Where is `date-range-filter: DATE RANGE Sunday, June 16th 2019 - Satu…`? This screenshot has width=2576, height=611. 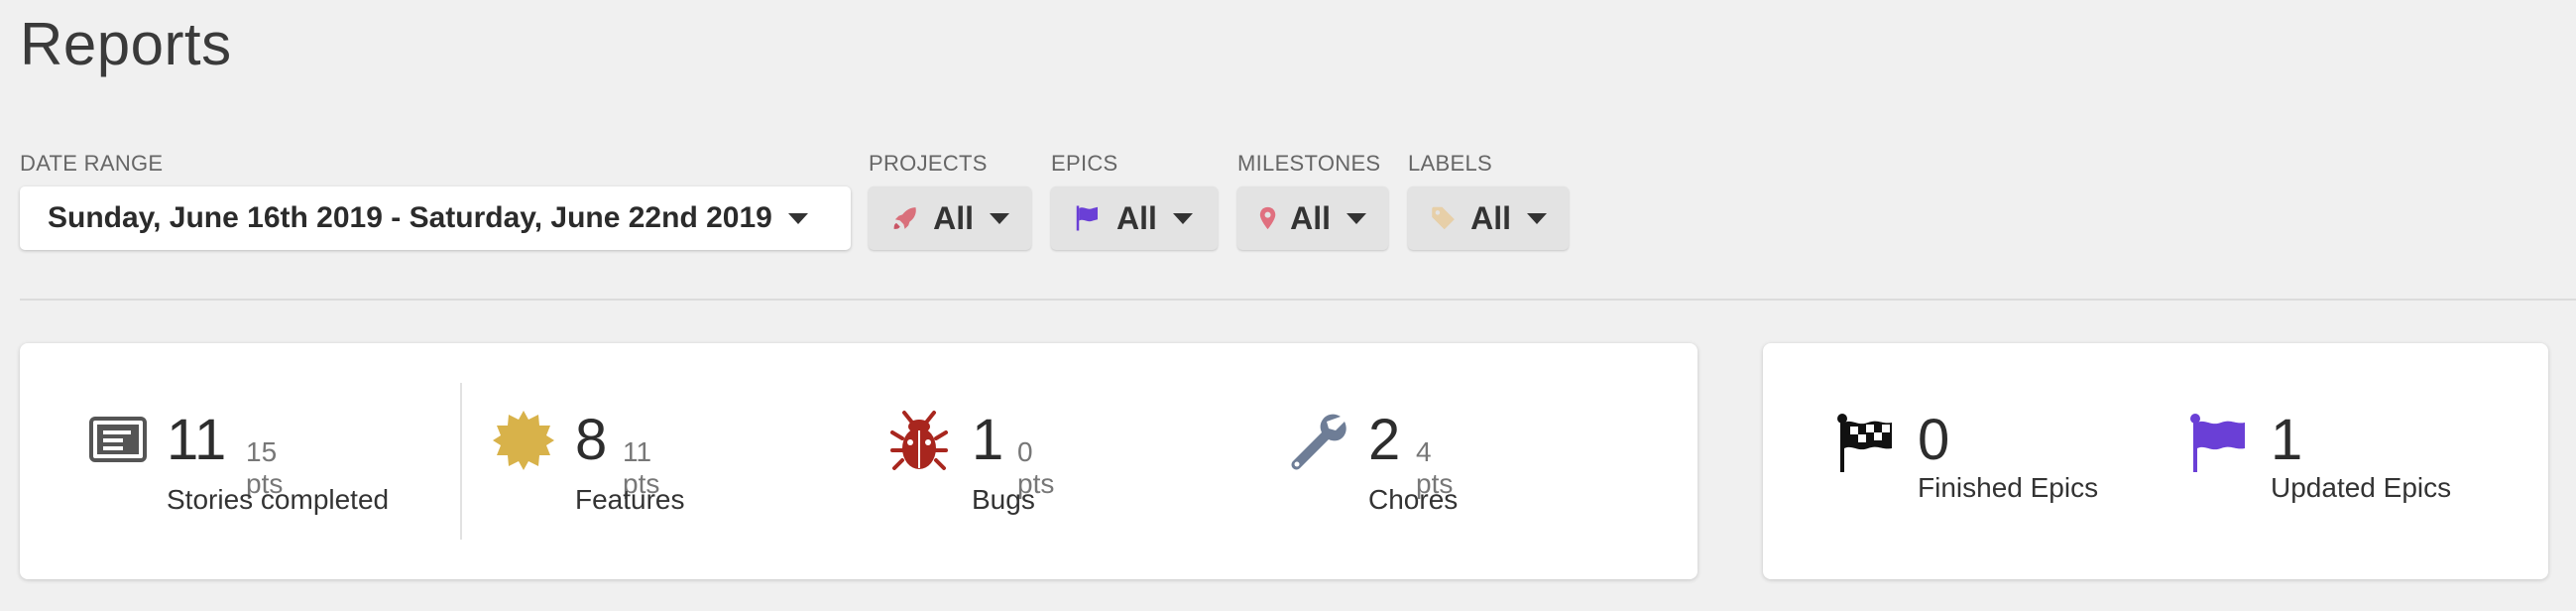
date-range-filter: DATE RANGE Sunday, June 16th 2019 - Satu… is located at coordinates (436, 200).